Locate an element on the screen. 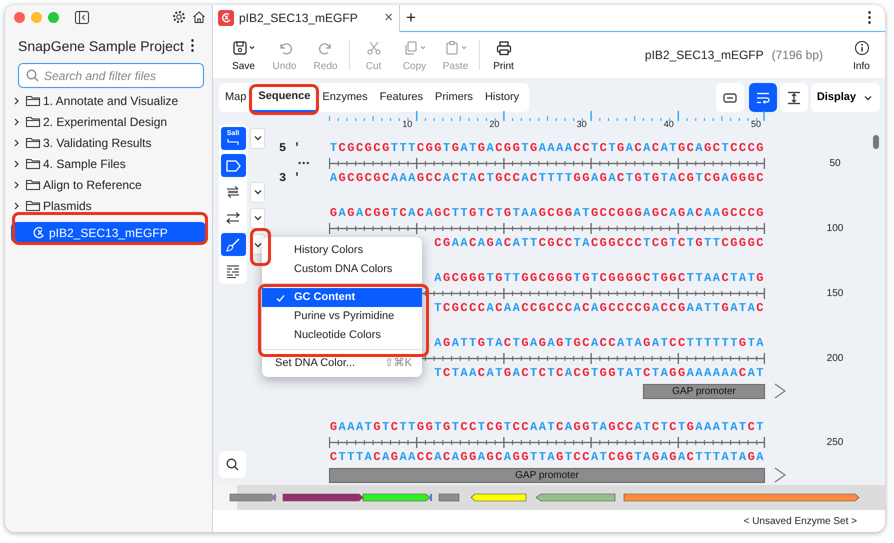 The image size is (894, 543). dna-sequence: GAAATGTCTTGGTGTCCTCGTCCAATCAGGTAGCCATCTCTGAAATATCT is located at coordinates (547, 427).